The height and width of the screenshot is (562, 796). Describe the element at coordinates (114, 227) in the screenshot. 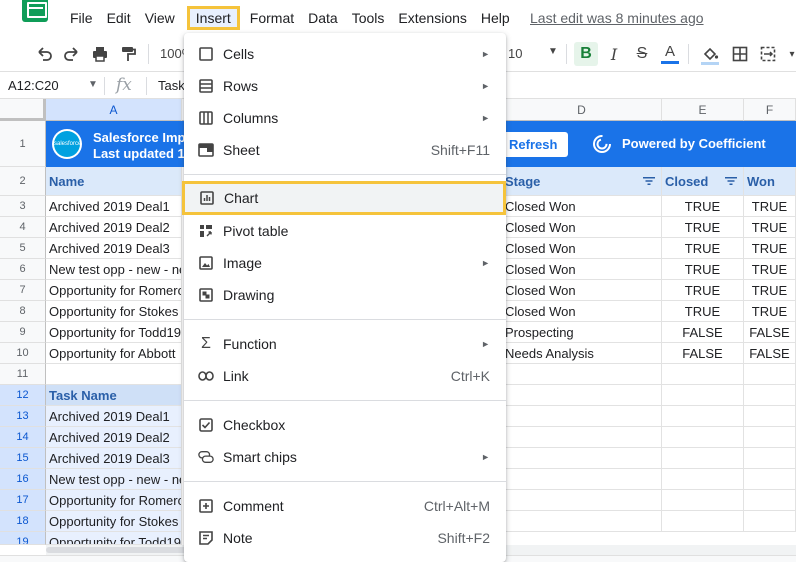

I see `table-cell-name: Archived 2019 Deal2` at that location.